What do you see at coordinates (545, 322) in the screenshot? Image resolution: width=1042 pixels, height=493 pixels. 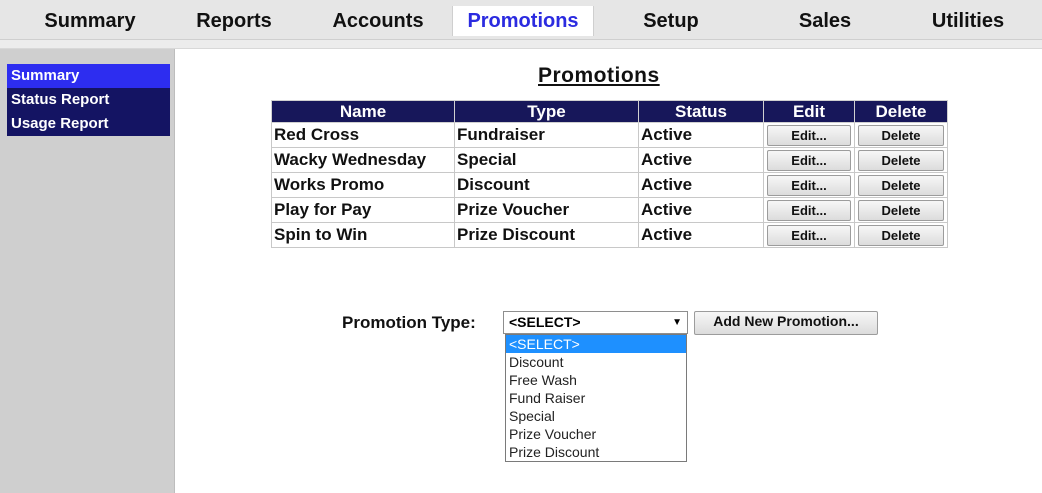 I see `select-value: <SELECT>` at bounding box center [545, 322].